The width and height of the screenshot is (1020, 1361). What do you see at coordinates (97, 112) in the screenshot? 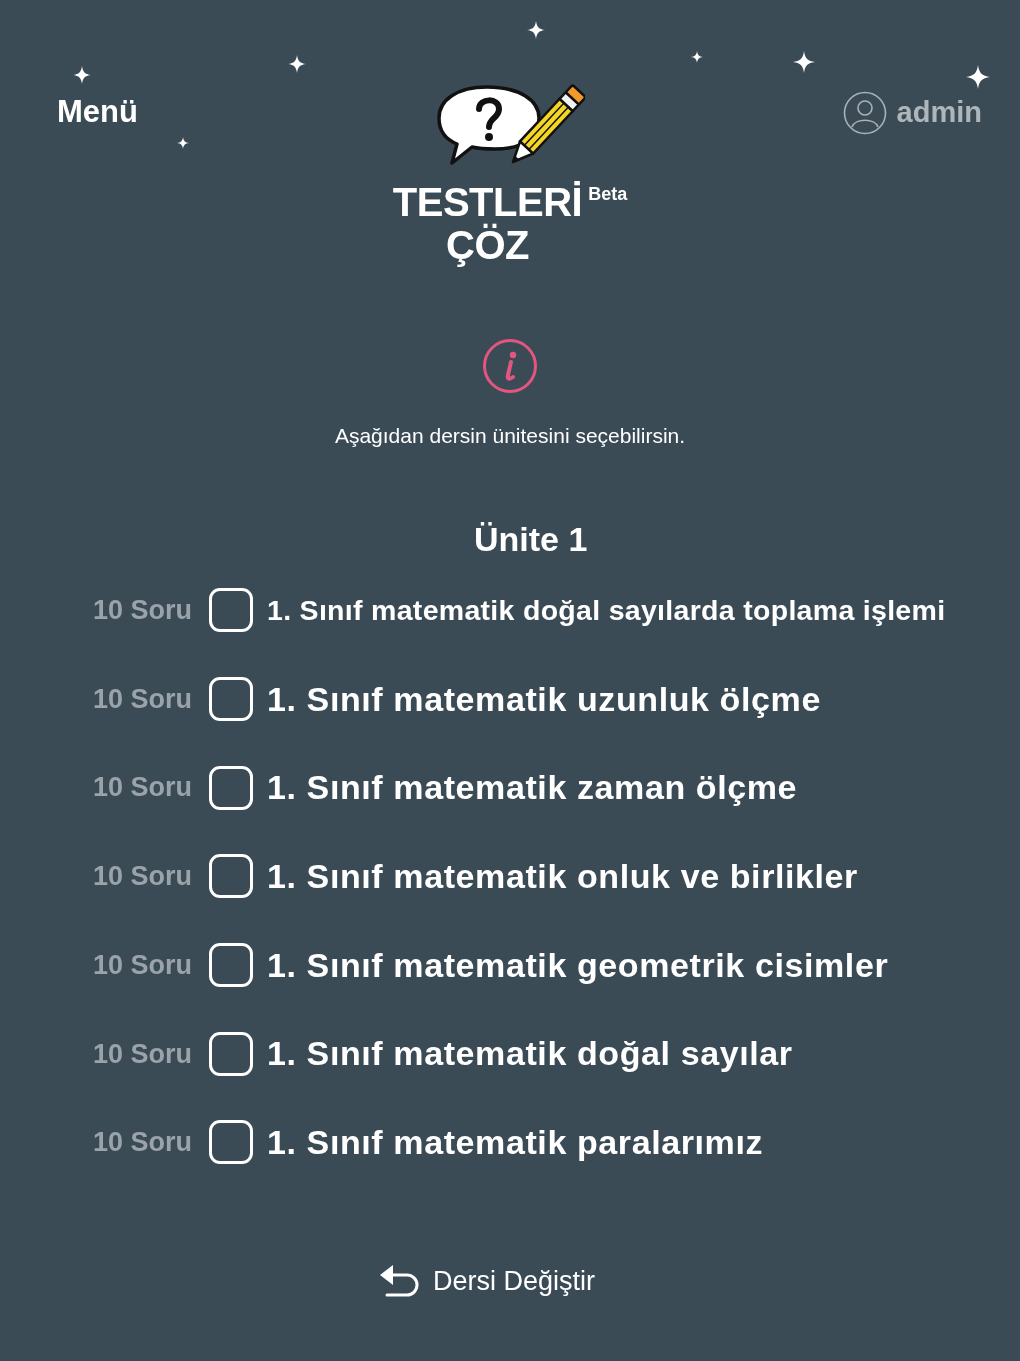
I see `menu-button: Menü` at bounding box center [97, 112].